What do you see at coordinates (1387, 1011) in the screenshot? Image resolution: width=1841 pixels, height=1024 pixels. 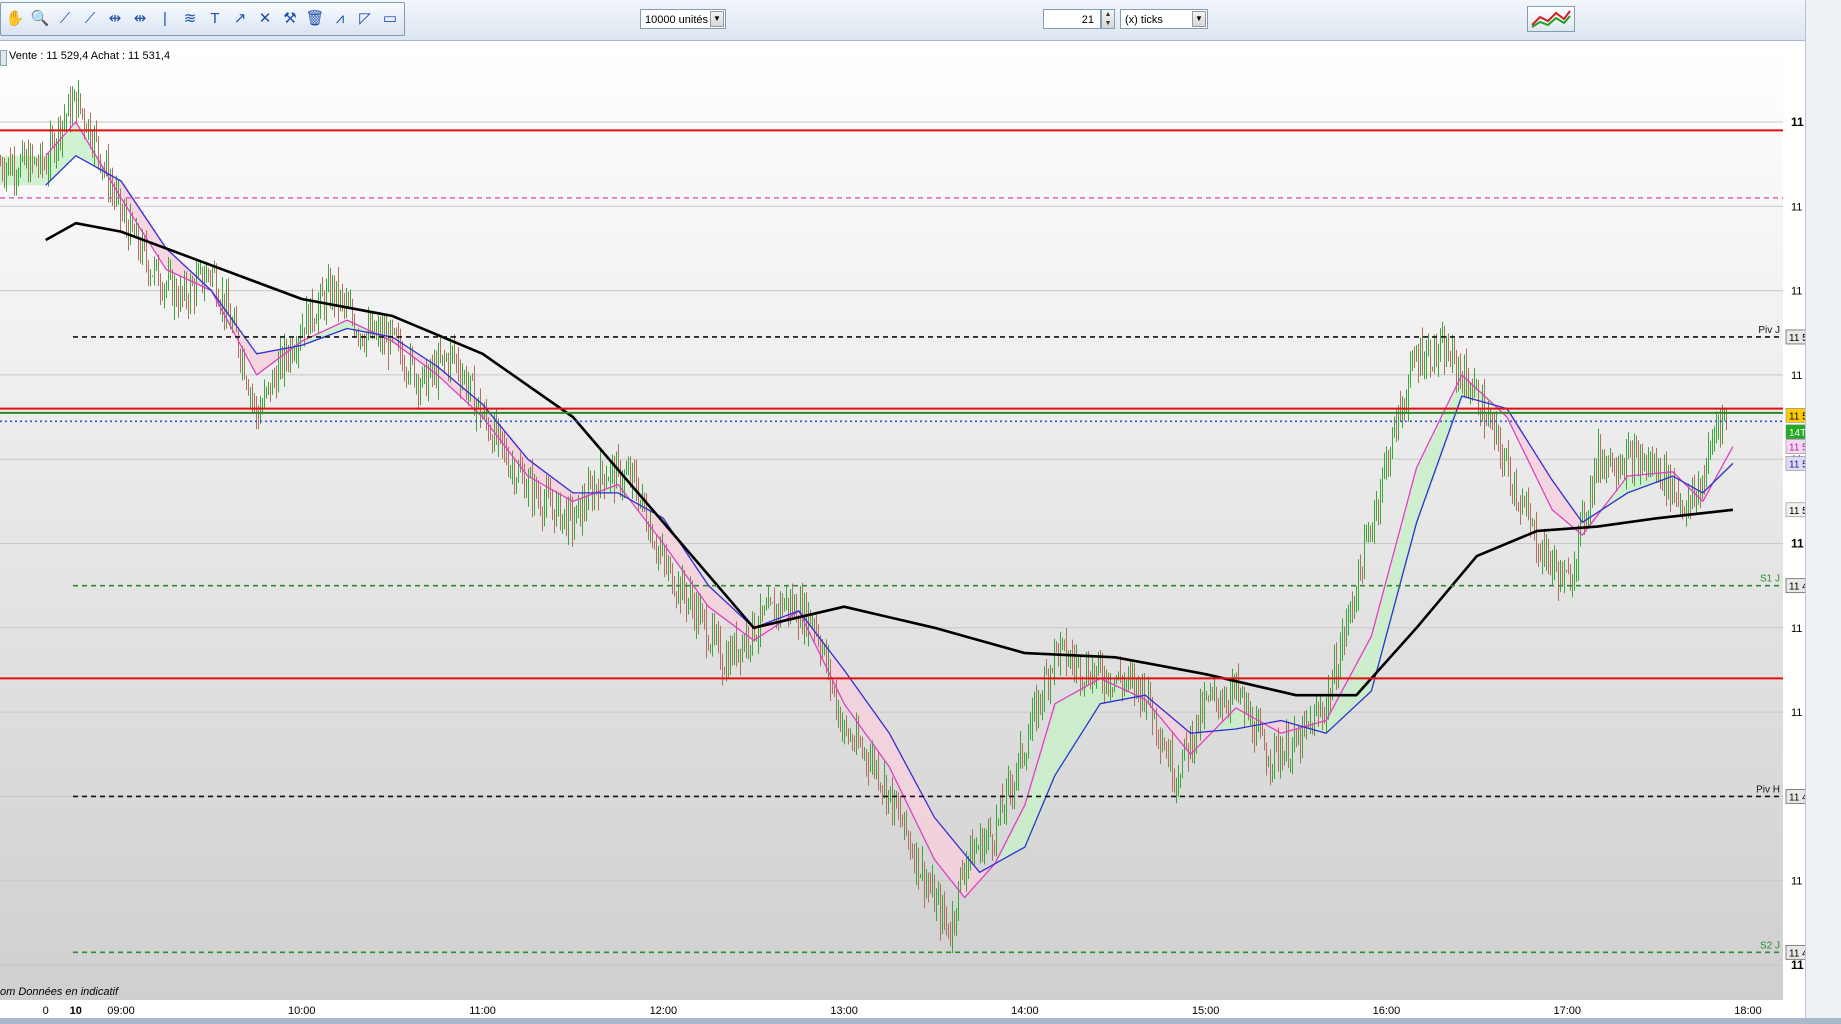 I see `x-tick-label: 16:00` at bounding box center [1387, 1011].